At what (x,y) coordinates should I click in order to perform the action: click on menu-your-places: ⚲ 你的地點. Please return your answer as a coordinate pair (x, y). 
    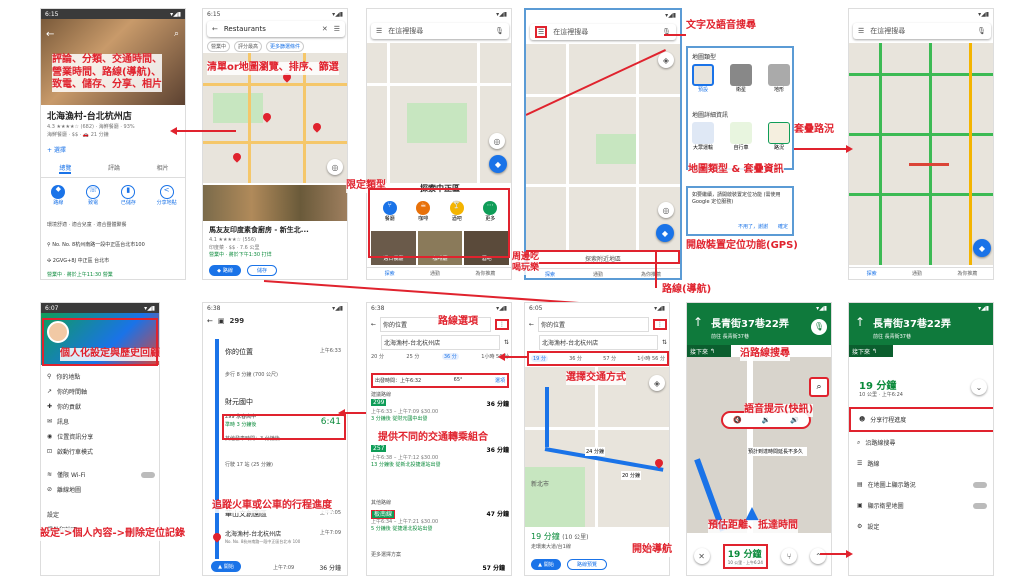
    Looking at the image, I should click on (100, 376).